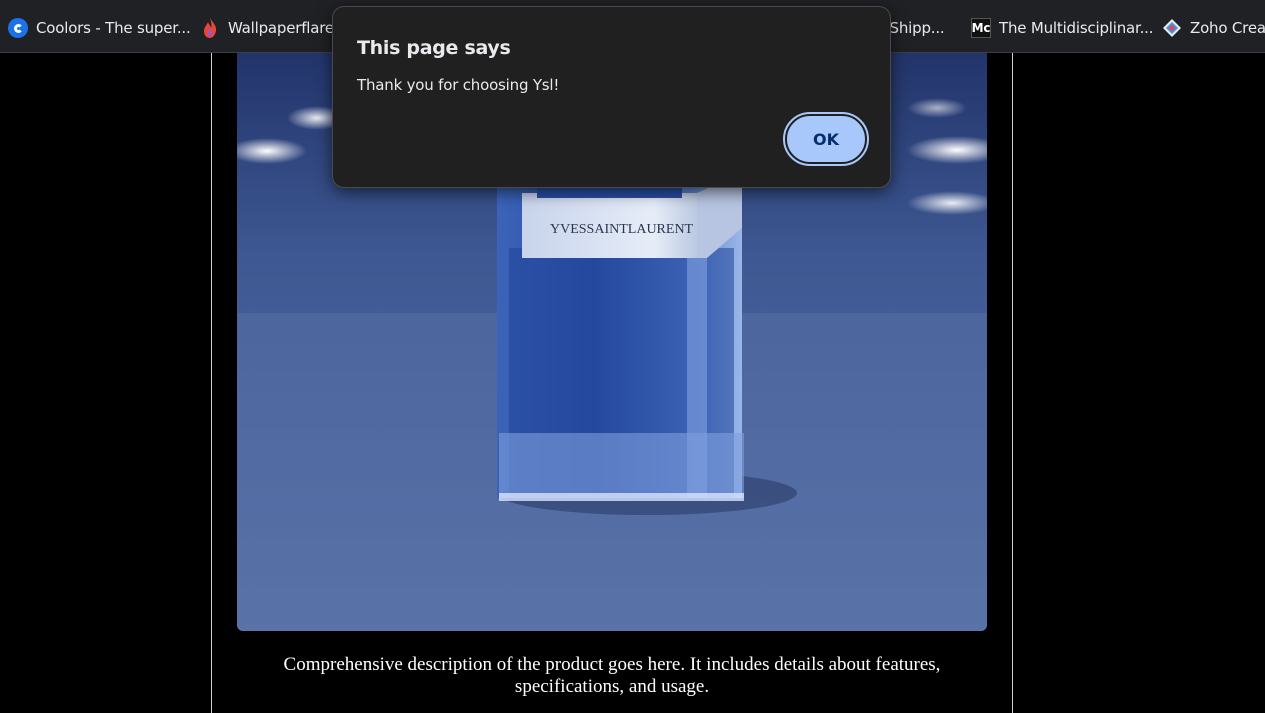  Describe the element at coordinates (1172, 28) in the screenshot. I see `zoho-diamond-icon` at that location.